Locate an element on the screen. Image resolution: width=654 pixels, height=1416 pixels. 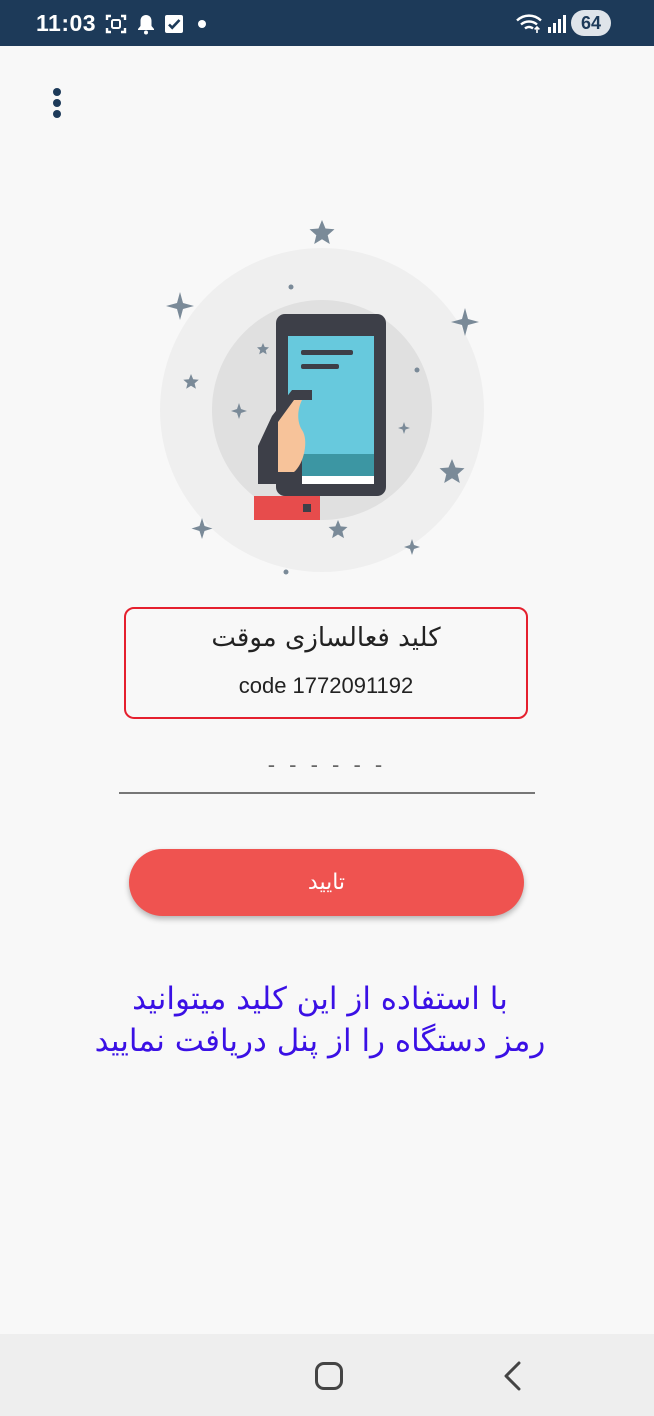
activation-key-box: کلید فعالسازی موقت code 1772091192 is located at coordinates (326, 663).